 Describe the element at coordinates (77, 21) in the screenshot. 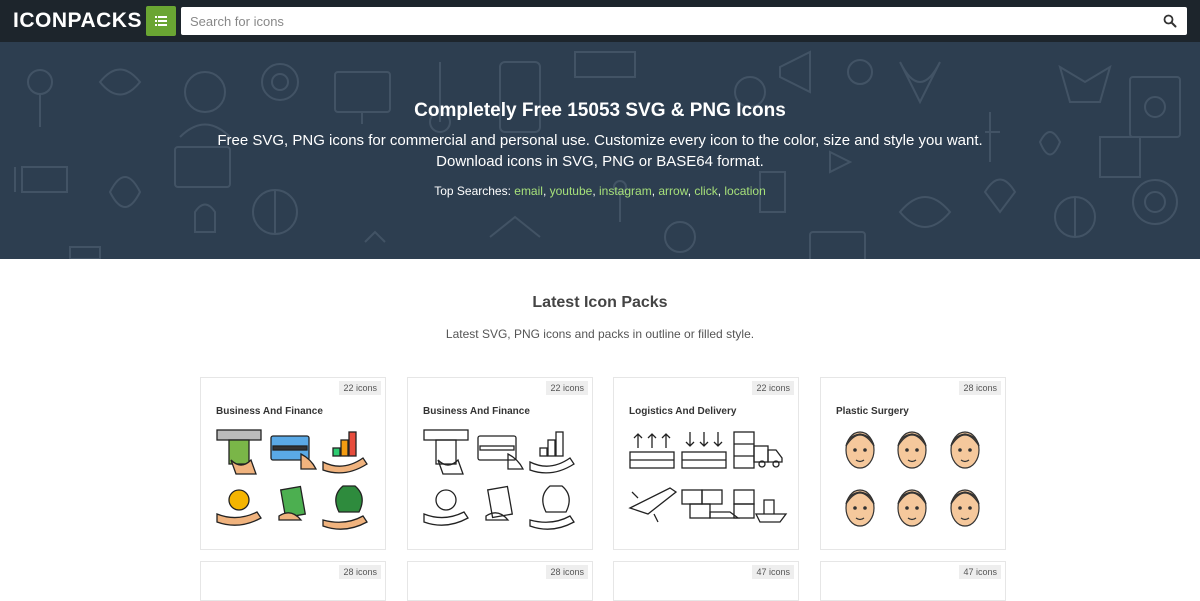

I see `site-logo: ICONPACKS` at that location.